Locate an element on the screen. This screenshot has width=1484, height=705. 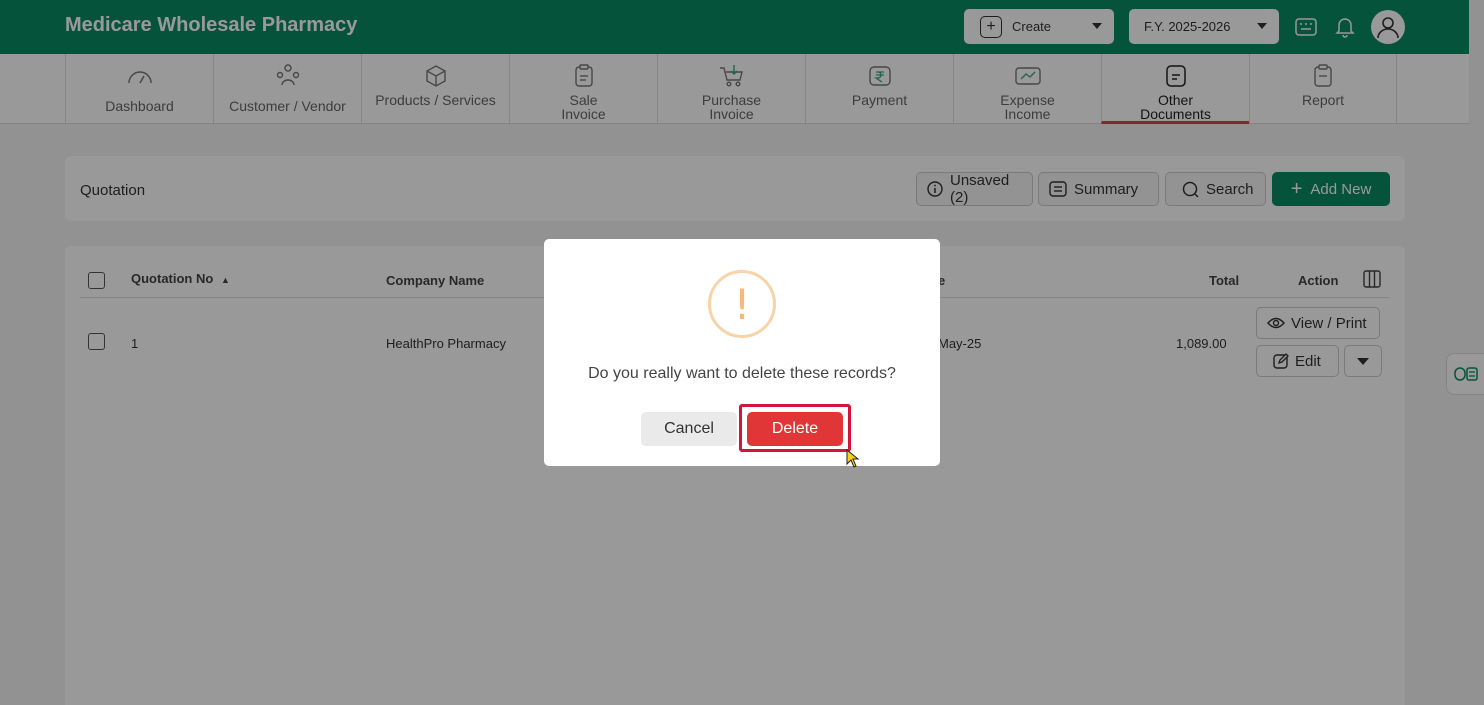
mouse-cursor-icon is located at coordinates (853, 458).